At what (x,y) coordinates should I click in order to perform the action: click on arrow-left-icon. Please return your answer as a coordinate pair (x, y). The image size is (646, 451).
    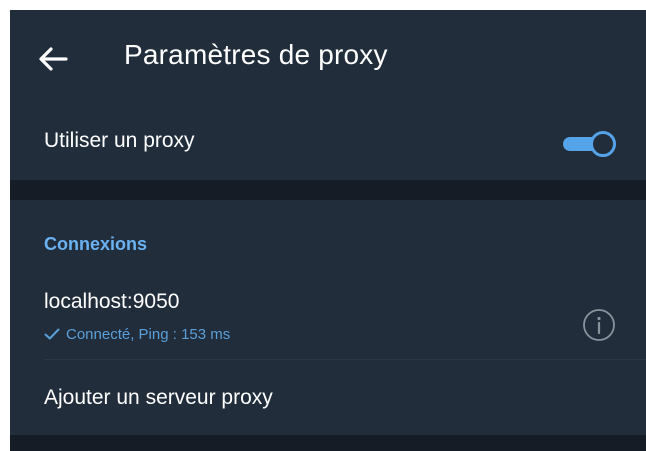
    Looking at the image, I should click on (53, 59).